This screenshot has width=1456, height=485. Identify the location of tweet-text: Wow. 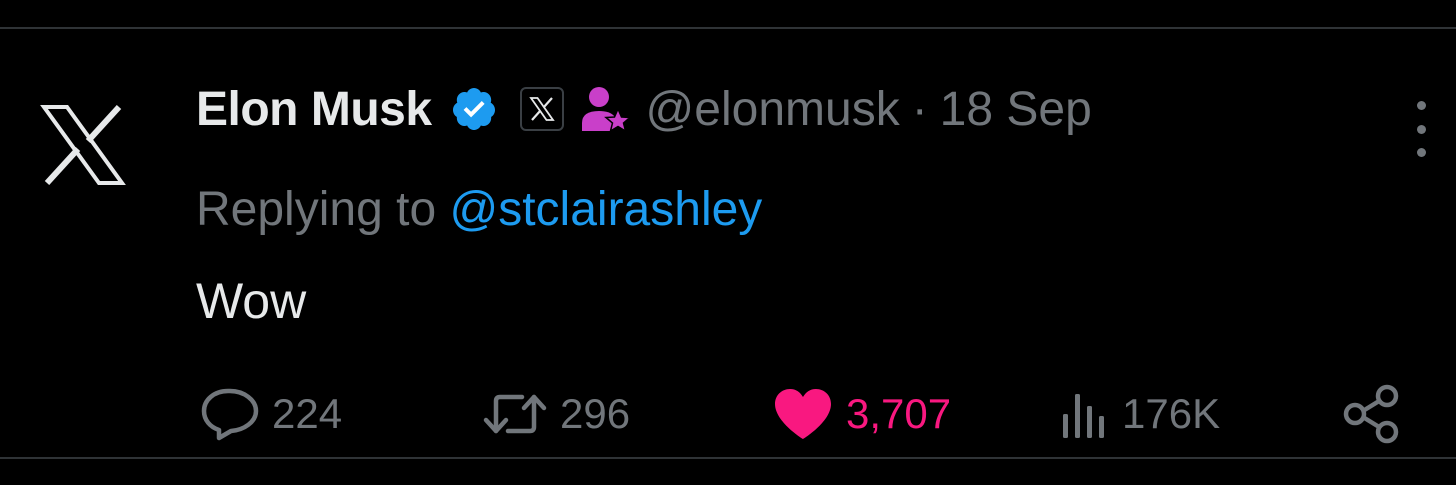
(251, 301).